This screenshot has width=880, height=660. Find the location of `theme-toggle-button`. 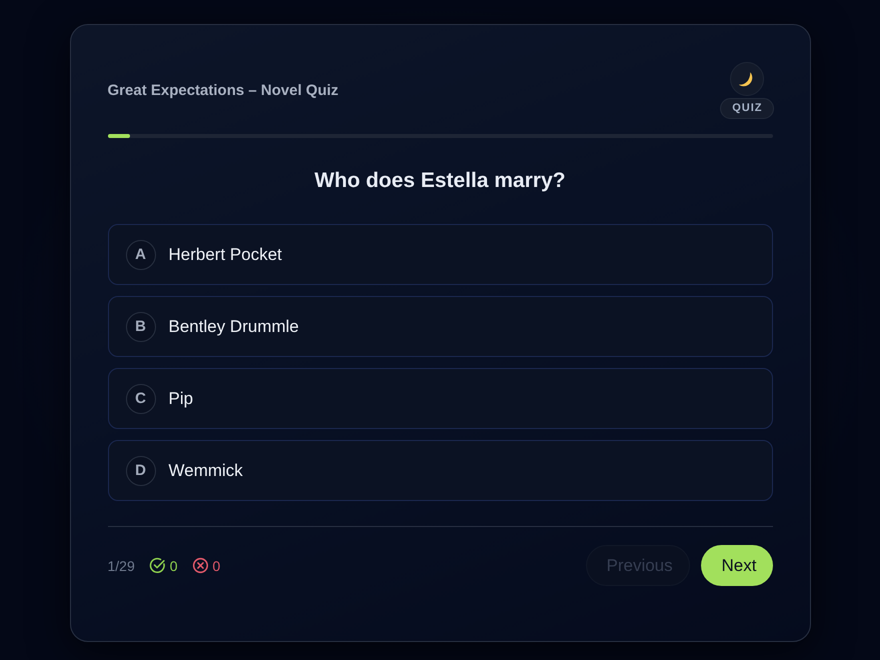

theme-toggle-button is located at coordinates (747, 79).